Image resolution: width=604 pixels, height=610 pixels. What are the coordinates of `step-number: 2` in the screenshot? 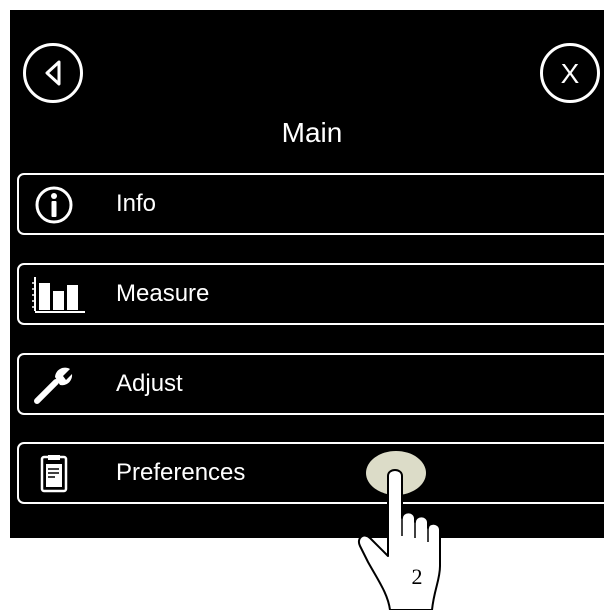 It's located at (417, 576).